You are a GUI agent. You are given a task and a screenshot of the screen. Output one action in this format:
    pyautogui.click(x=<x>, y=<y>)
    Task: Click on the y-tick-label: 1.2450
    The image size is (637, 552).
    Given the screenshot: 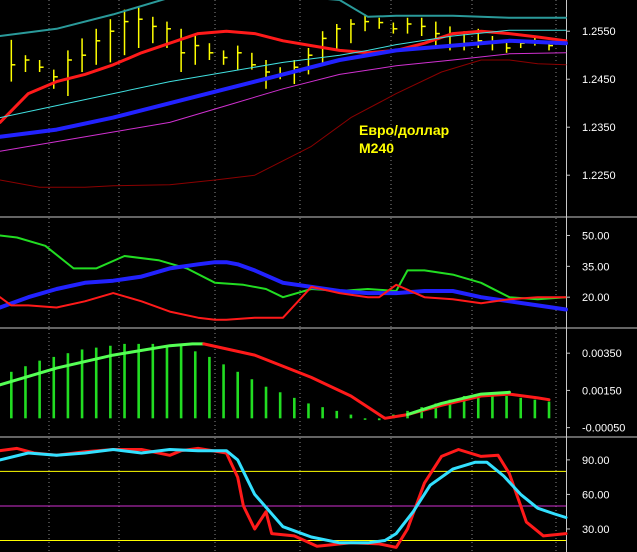 What is the action you would take?
    pyautogui.click(x=599, y=80)
    